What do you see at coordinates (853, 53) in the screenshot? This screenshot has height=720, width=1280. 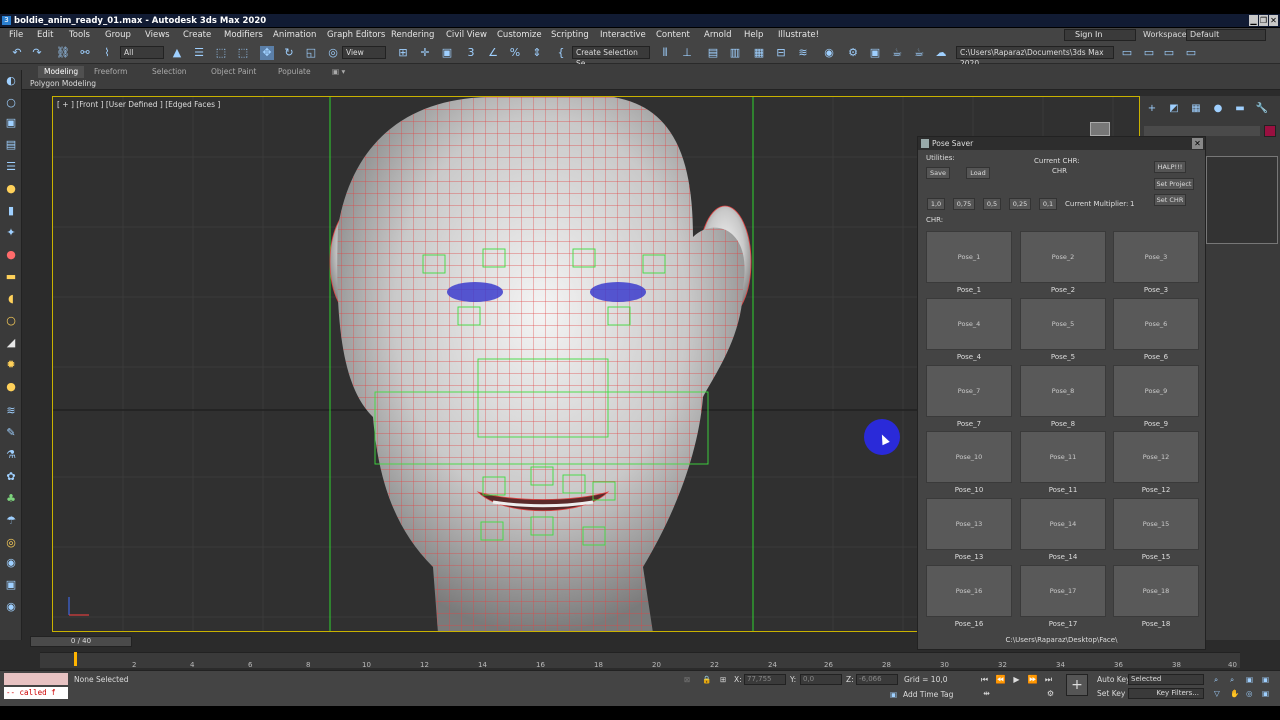 I see `render-setup-icon: ⚙` at bounding box center [853, 53].